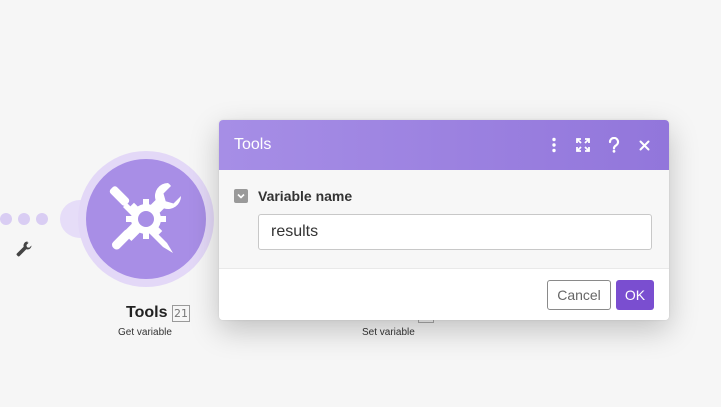 The height and width of the screenshot is (407, 721). I want to click on next-module-subtitle: Set variable, so click(388, 332).